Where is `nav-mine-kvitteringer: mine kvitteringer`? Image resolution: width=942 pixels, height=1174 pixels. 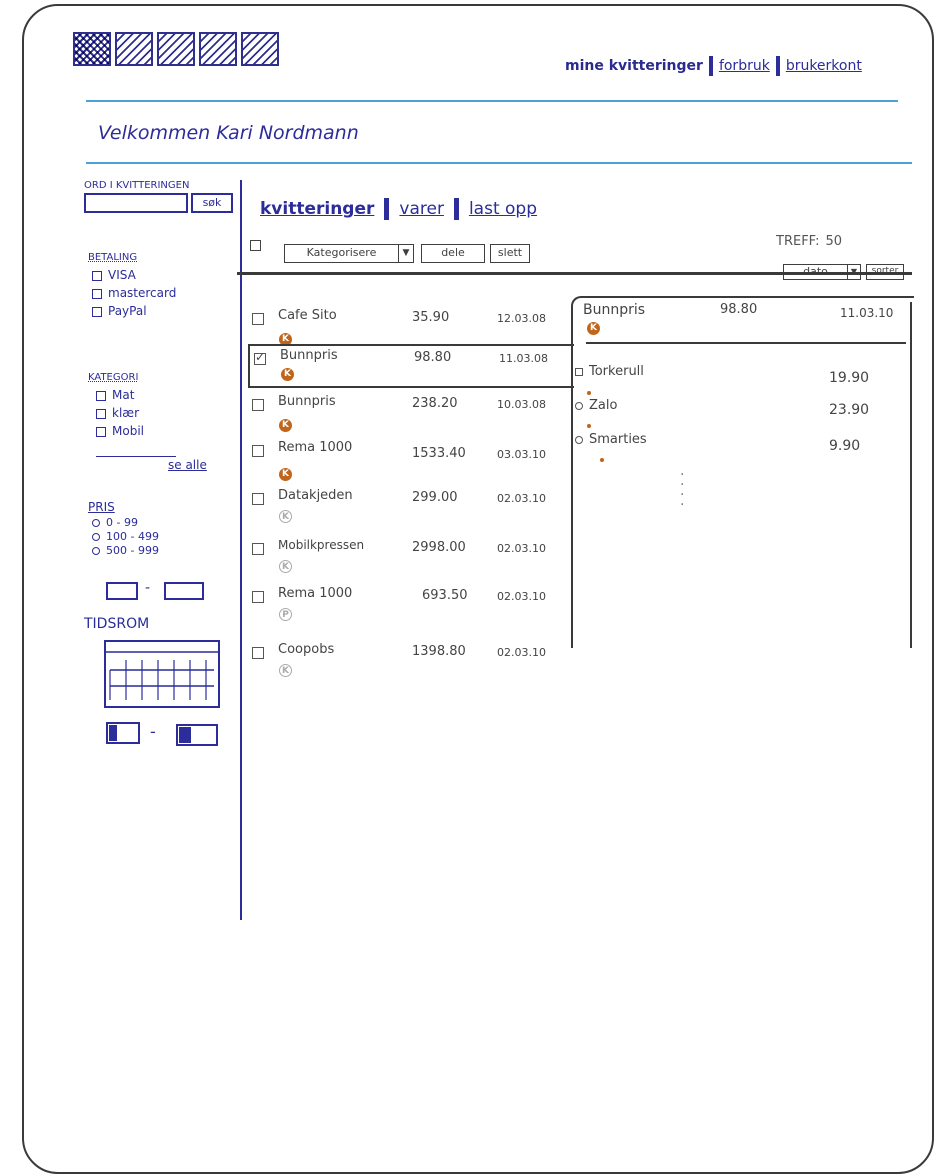
nav-mine-kvitteringer: mine kvitteringer is located at coordinates (634, 66).